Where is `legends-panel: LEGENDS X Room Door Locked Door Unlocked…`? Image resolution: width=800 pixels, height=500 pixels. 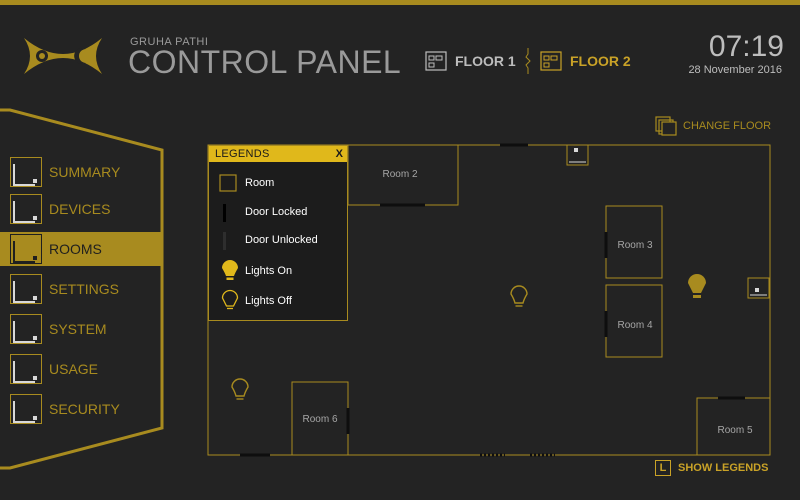 legends-panel: LEGENDS X Room Door Locked Door Unlocked… is located at coordinates (278, 233).